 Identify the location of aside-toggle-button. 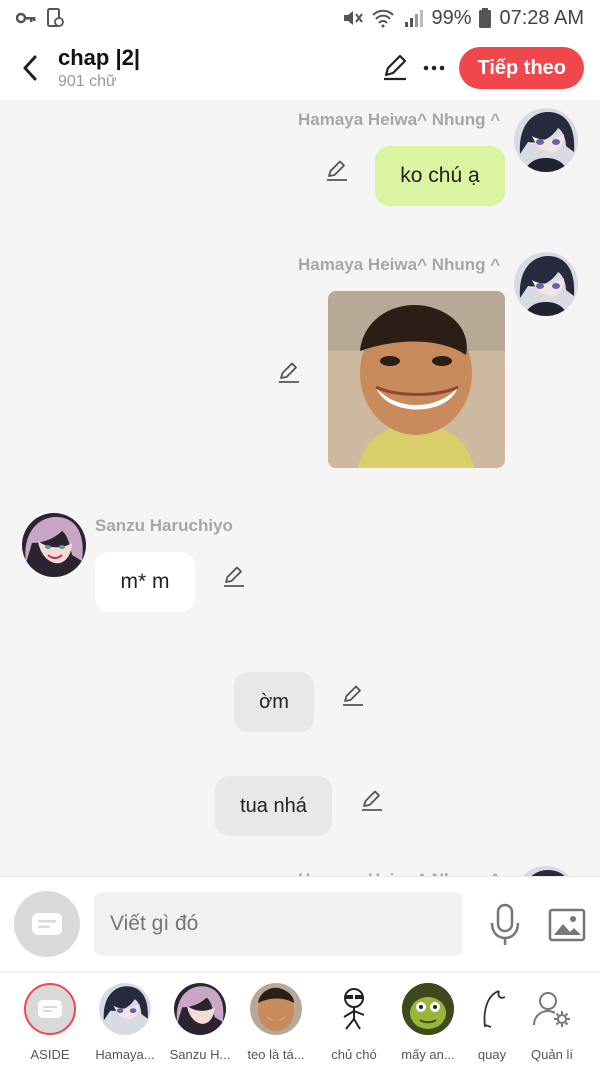
(47, 924).